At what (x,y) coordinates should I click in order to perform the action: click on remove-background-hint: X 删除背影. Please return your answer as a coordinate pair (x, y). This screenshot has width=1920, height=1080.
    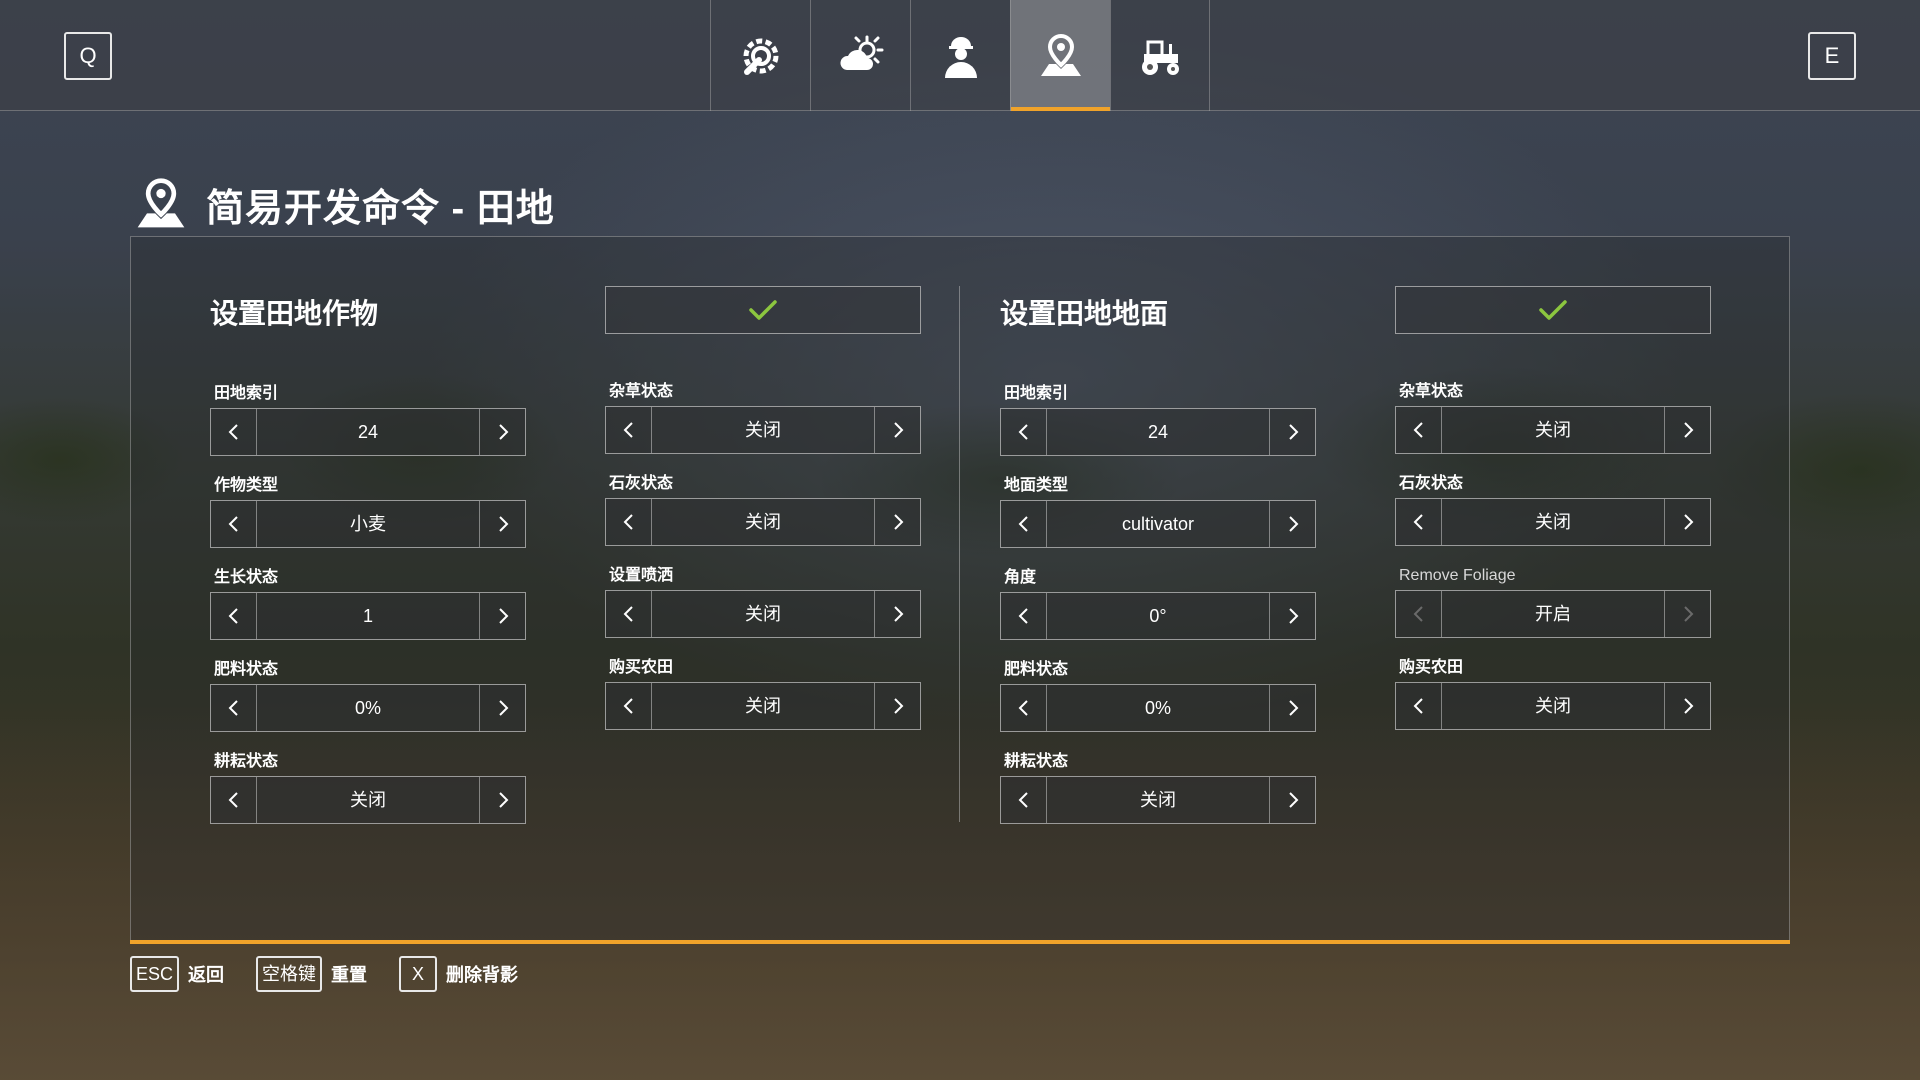
    Looking at the image, I should click on (458, 974).